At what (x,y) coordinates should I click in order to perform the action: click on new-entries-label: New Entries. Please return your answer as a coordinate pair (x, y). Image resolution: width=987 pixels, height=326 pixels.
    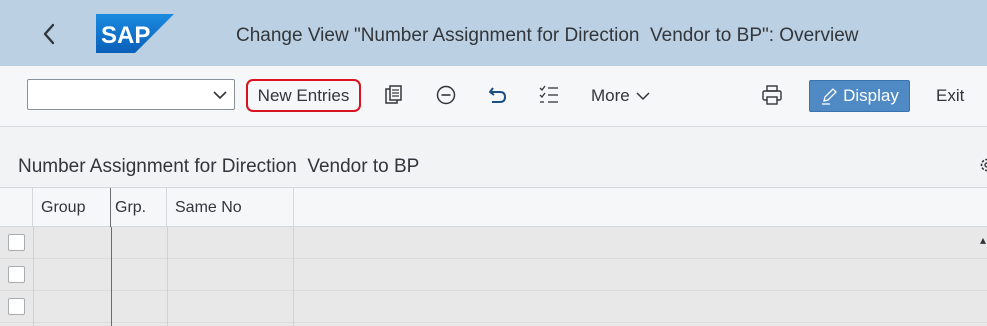
    Looking at the image, I should click on (303, 95).